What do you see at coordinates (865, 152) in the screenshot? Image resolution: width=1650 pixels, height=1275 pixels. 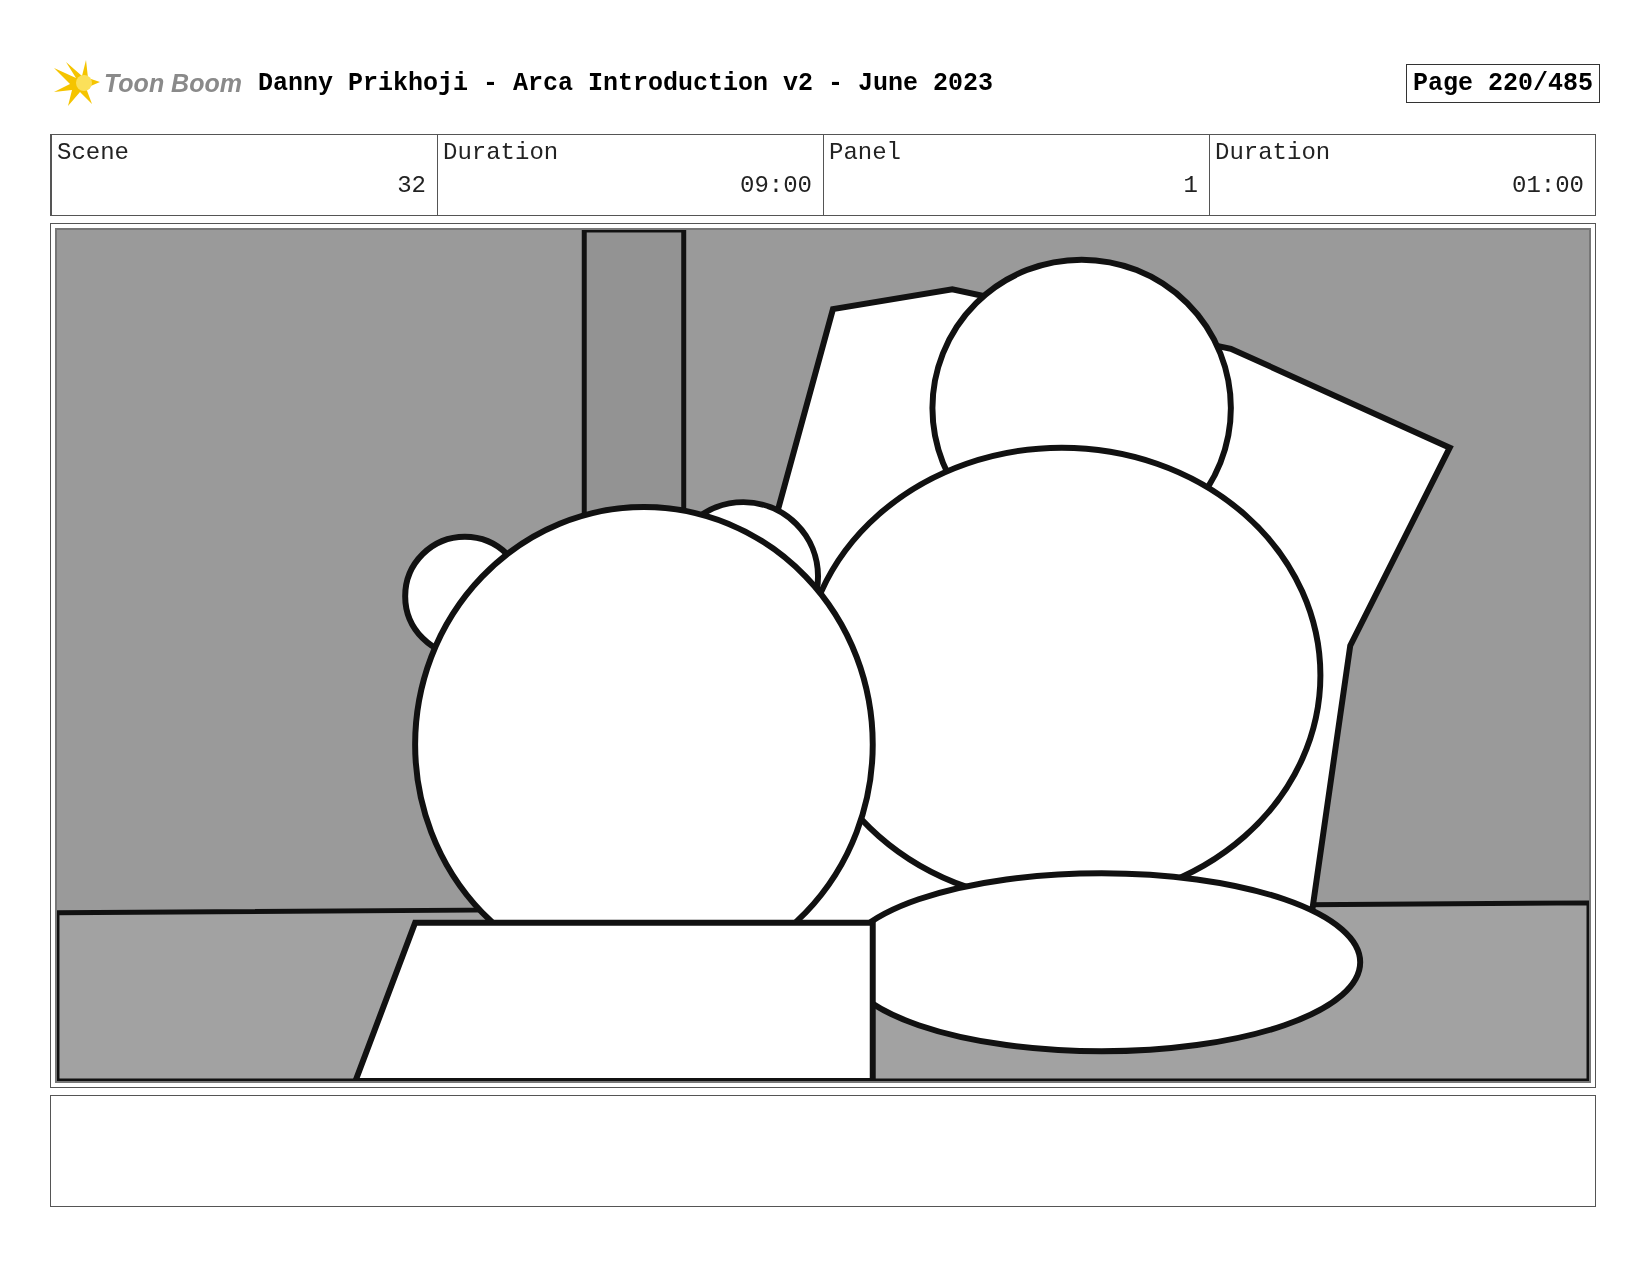 I see `field-label: Panel` at bounding box center [865, 152].